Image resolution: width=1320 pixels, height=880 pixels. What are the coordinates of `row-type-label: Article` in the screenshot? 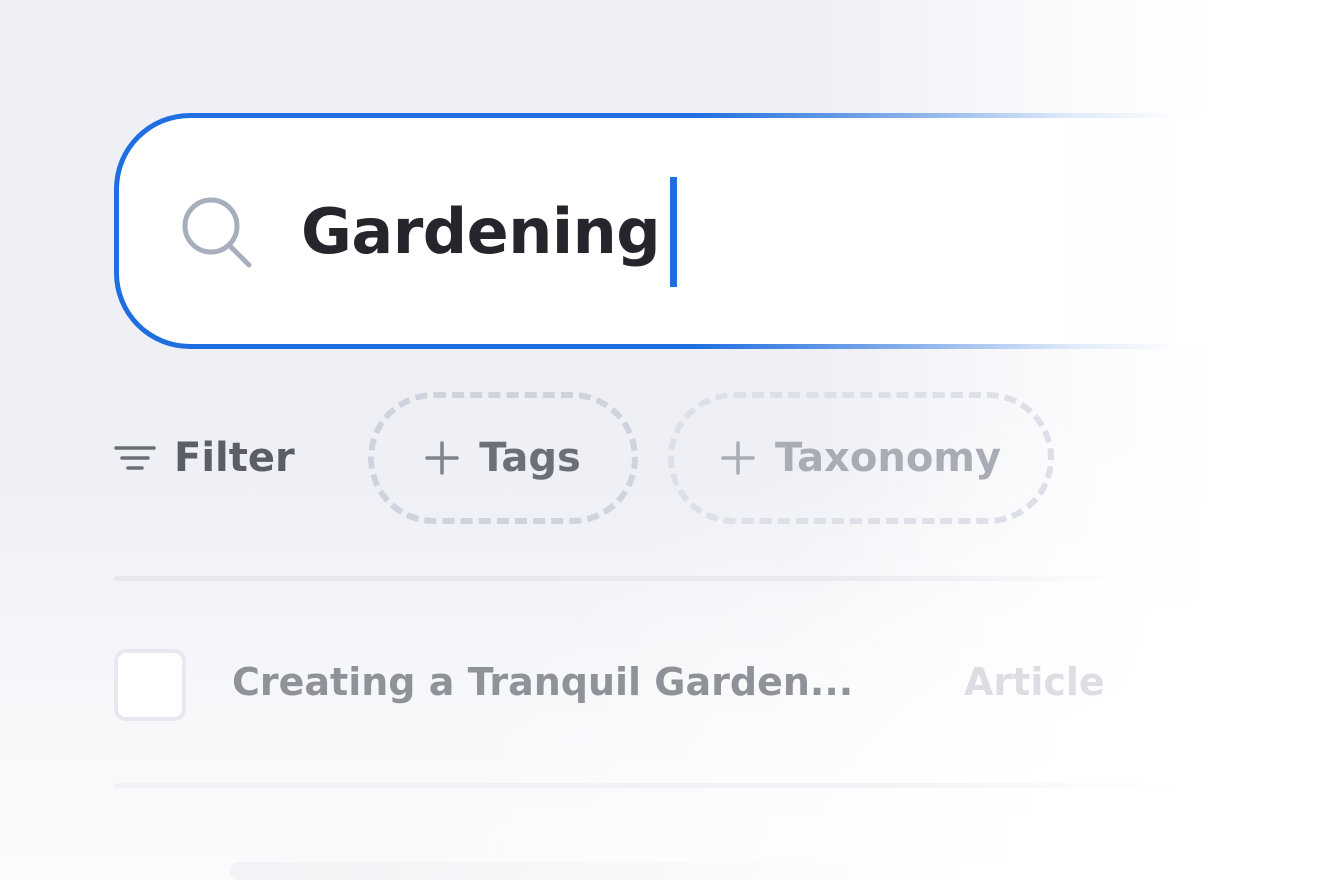 It's located at (1034, 682).